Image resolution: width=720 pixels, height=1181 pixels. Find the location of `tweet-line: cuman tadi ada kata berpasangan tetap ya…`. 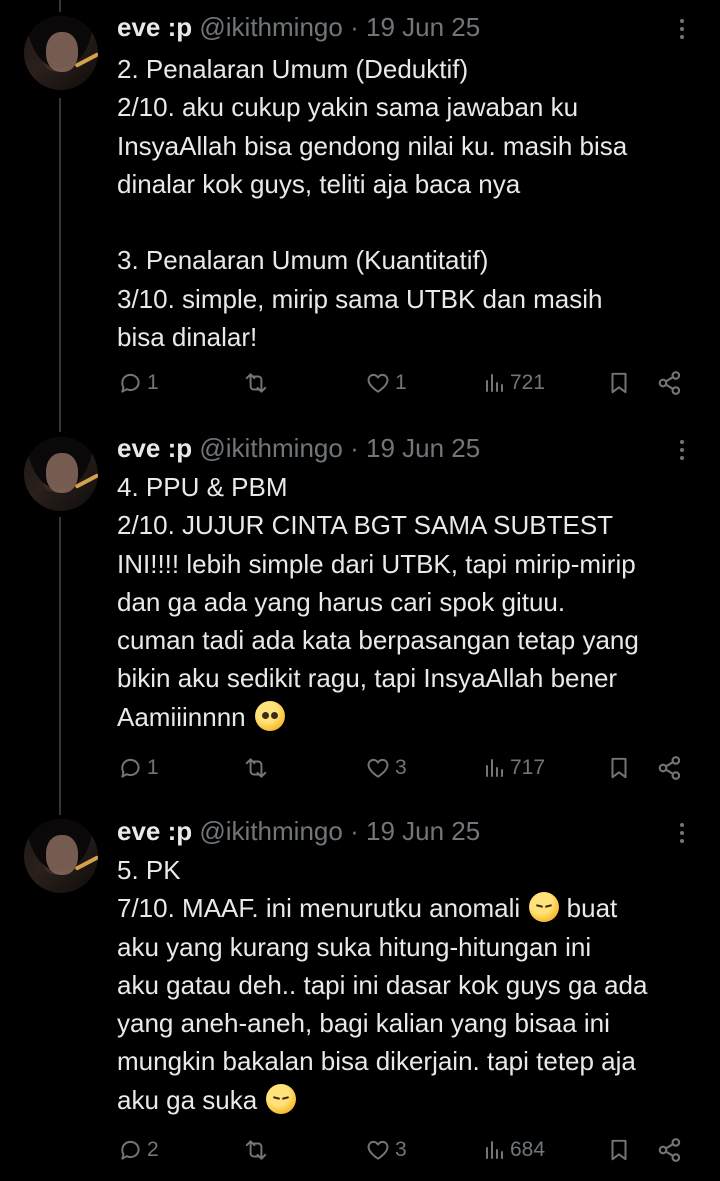

tweet-line: cuman tadi ada kata berpasangan tetap ya… is located at coordinates (378, 640).